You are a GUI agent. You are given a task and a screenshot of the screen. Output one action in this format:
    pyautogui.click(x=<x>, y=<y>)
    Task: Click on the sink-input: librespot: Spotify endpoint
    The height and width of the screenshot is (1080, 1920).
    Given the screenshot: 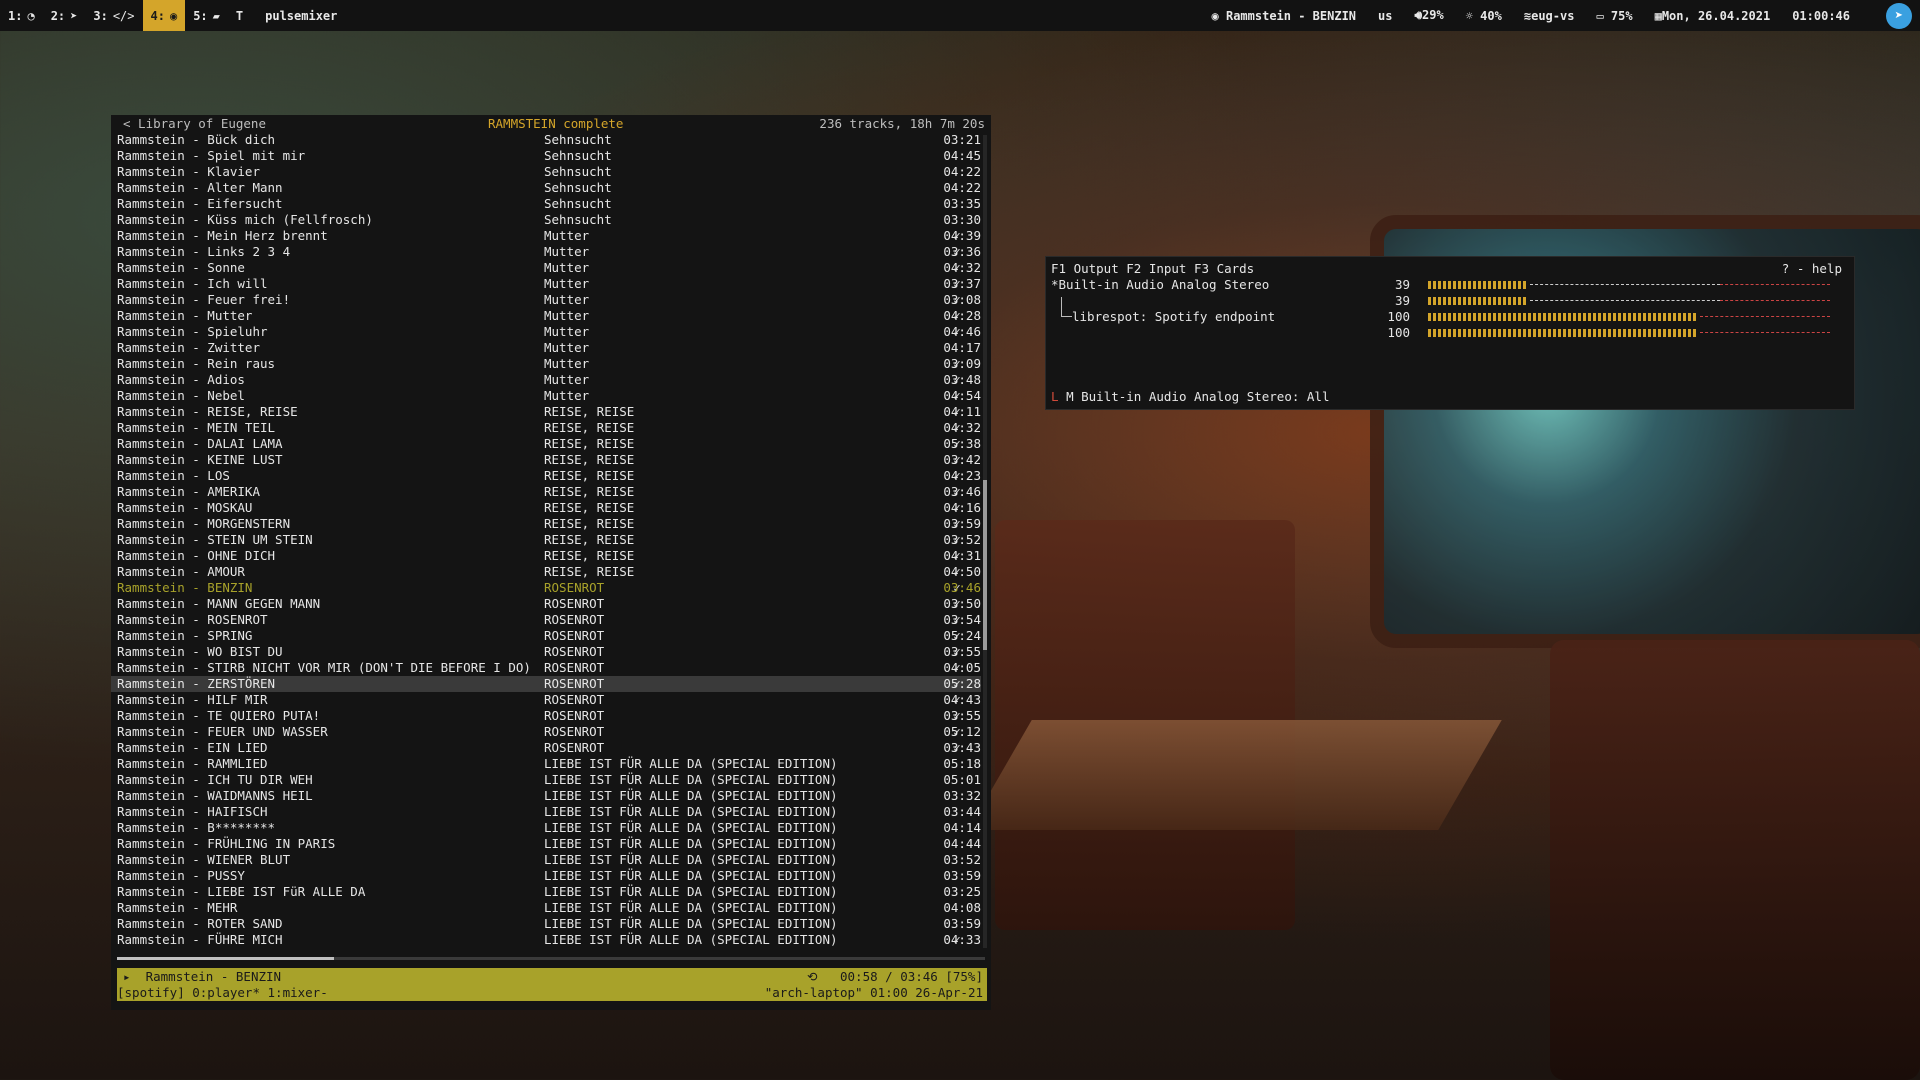 What is the action you would take?
    pyautogui.click(x=1173, y=316)
    